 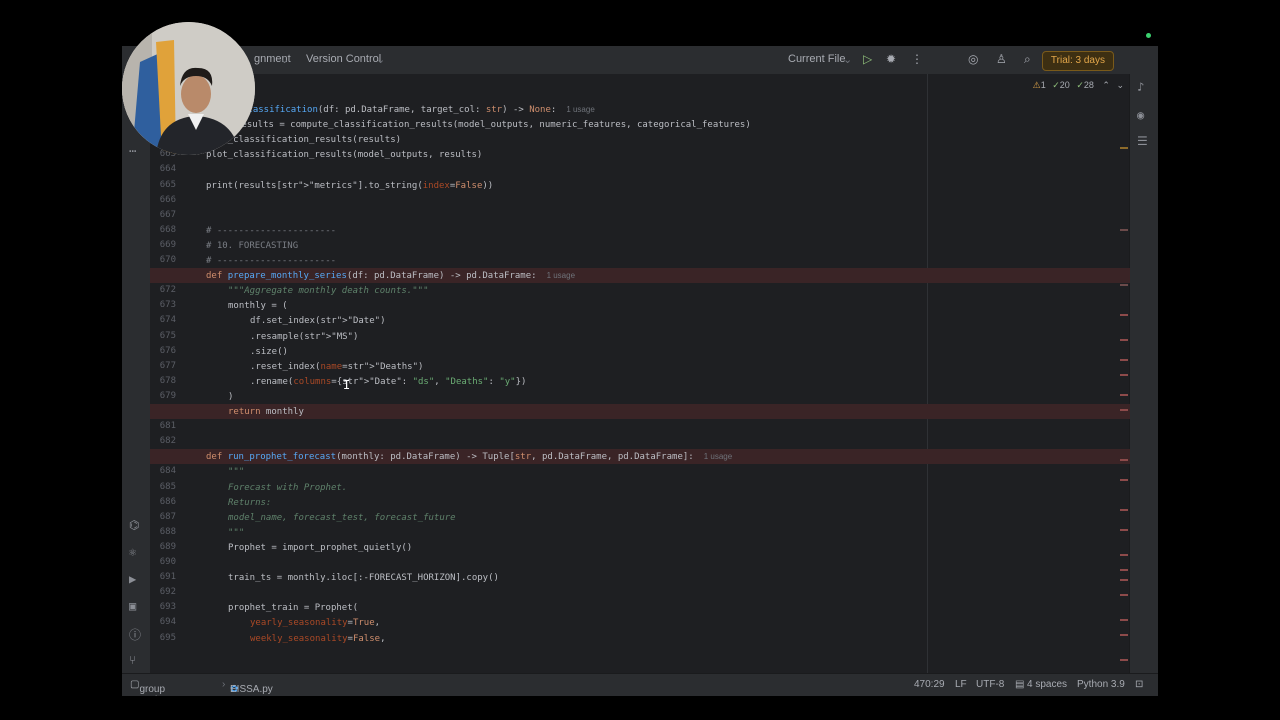 What do you see at coordinates (132, 660) in the screenshot?
I see `git-icon: ⑂` at bounding box center [132, 660].